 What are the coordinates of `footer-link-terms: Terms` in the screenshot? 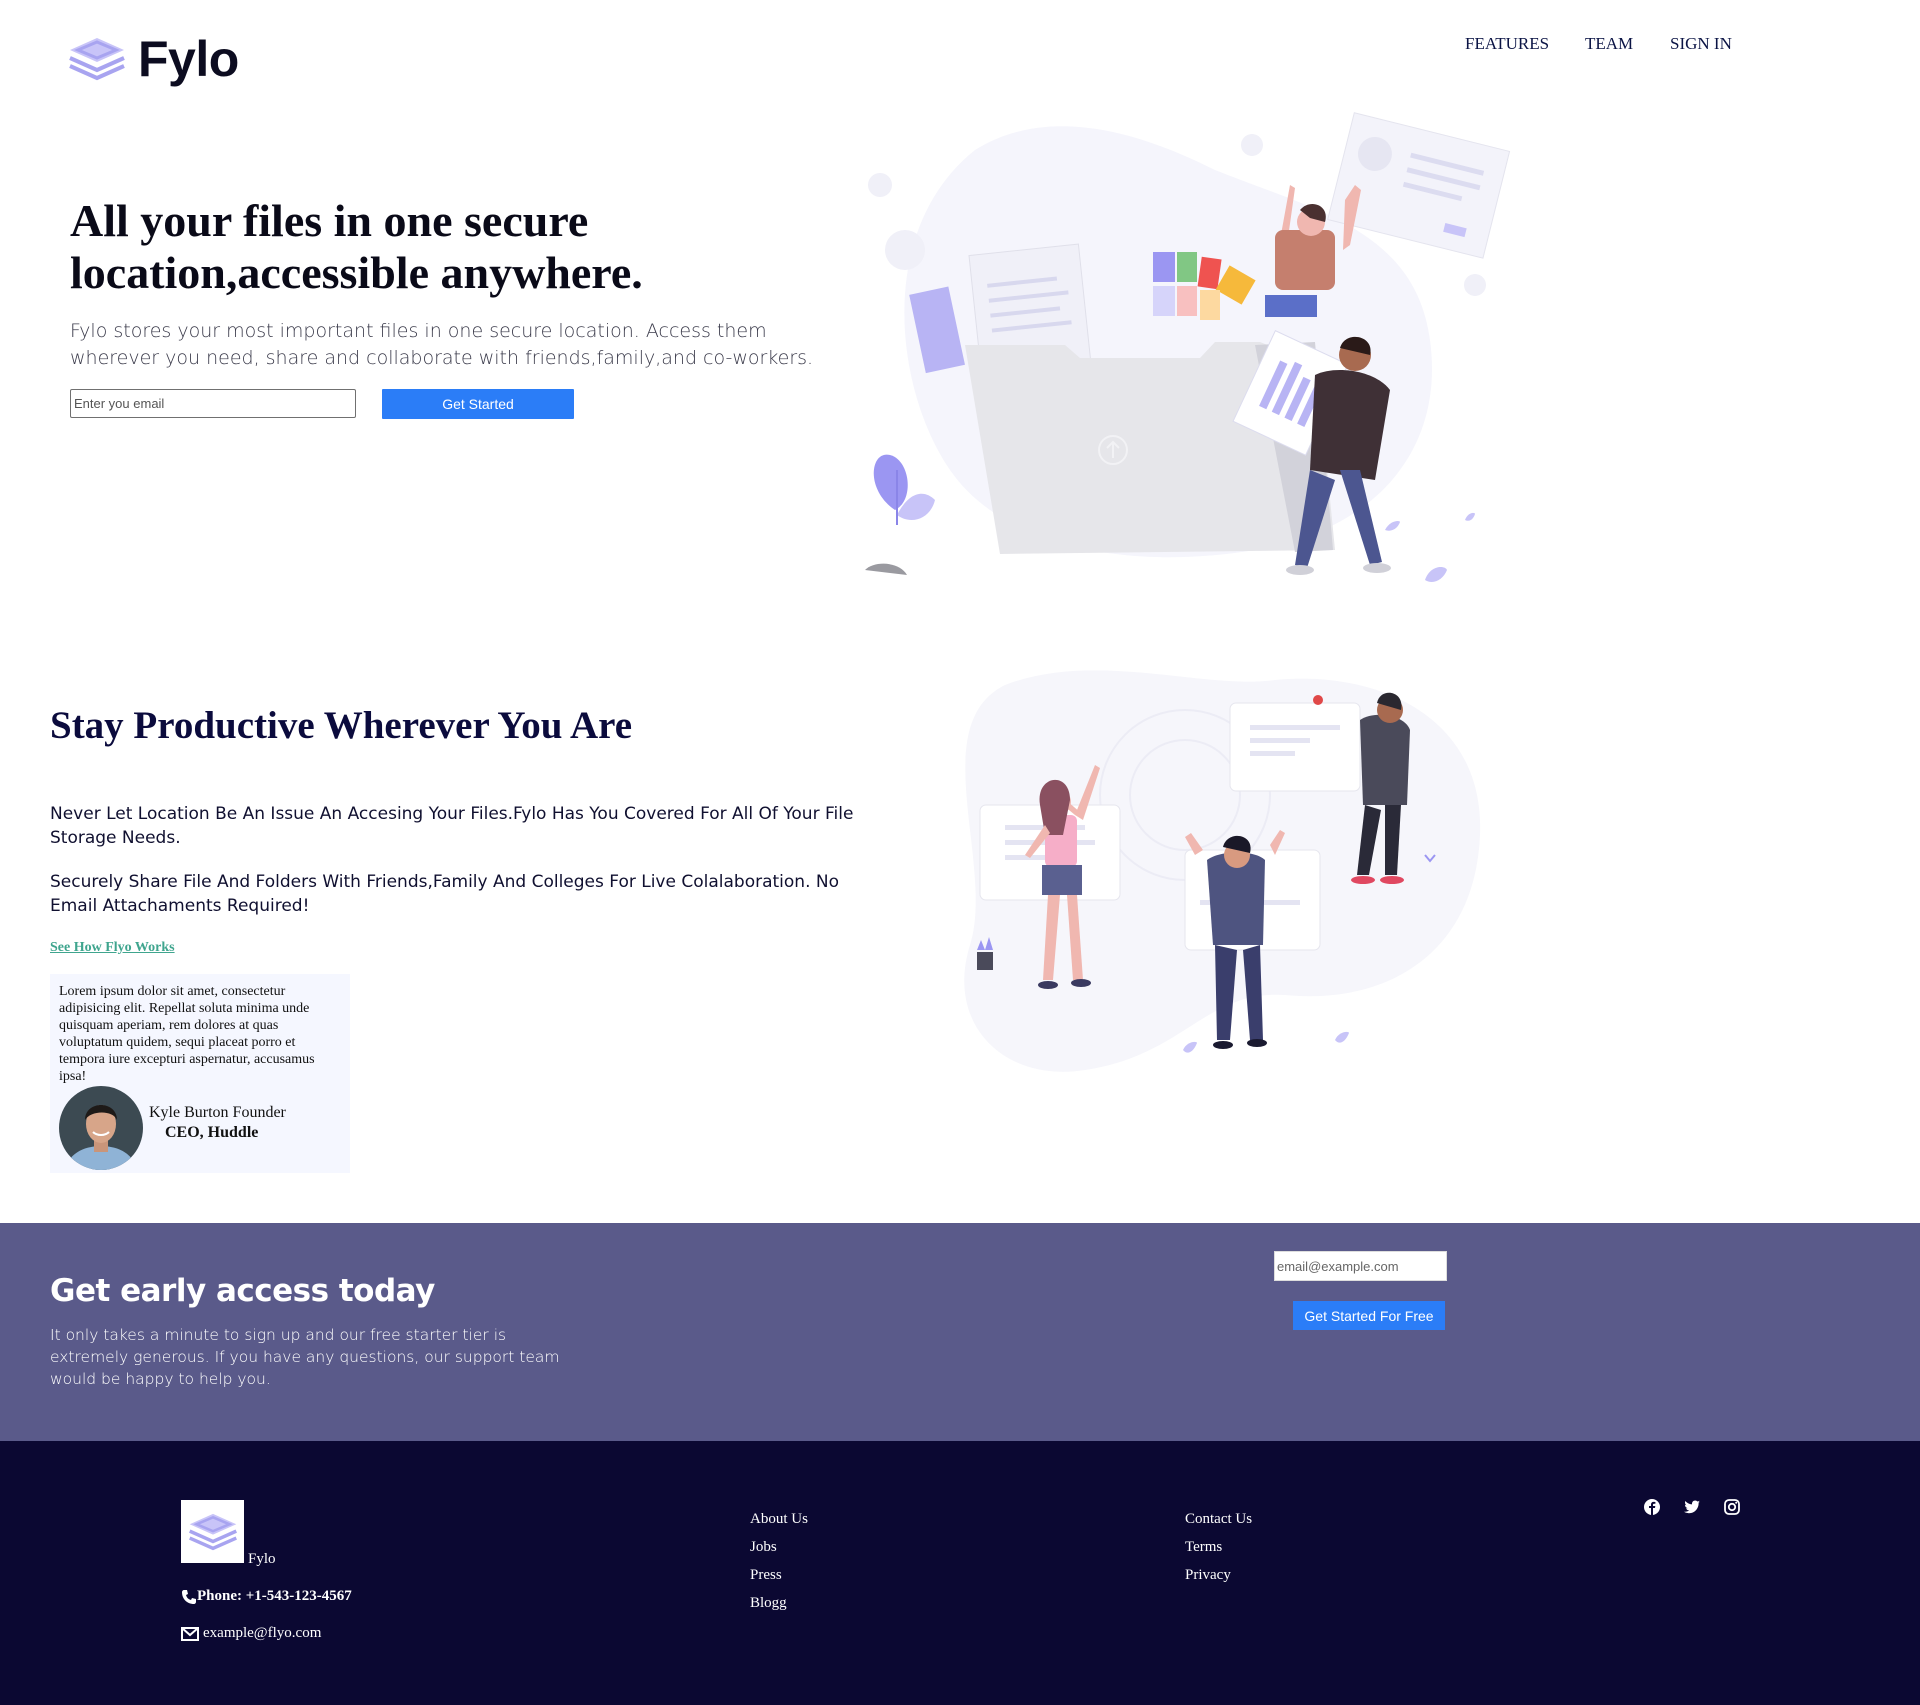 It's located at (1218, 1547).